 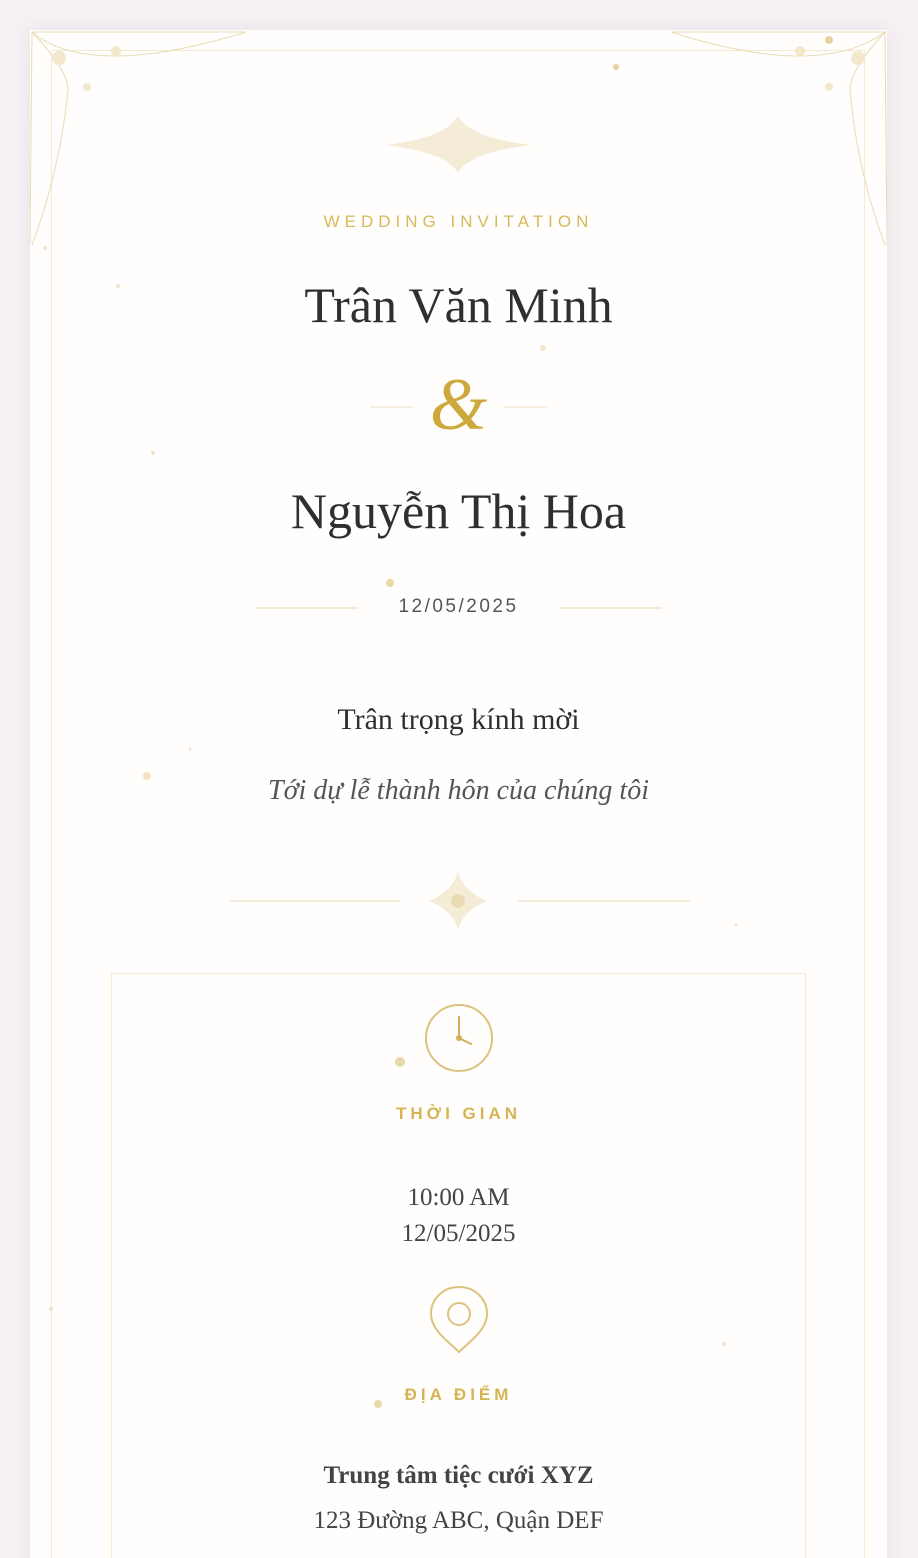 I want to click on venue-address: 123 Đường ABC, Quận DEF, so click(x=458, y=1520).